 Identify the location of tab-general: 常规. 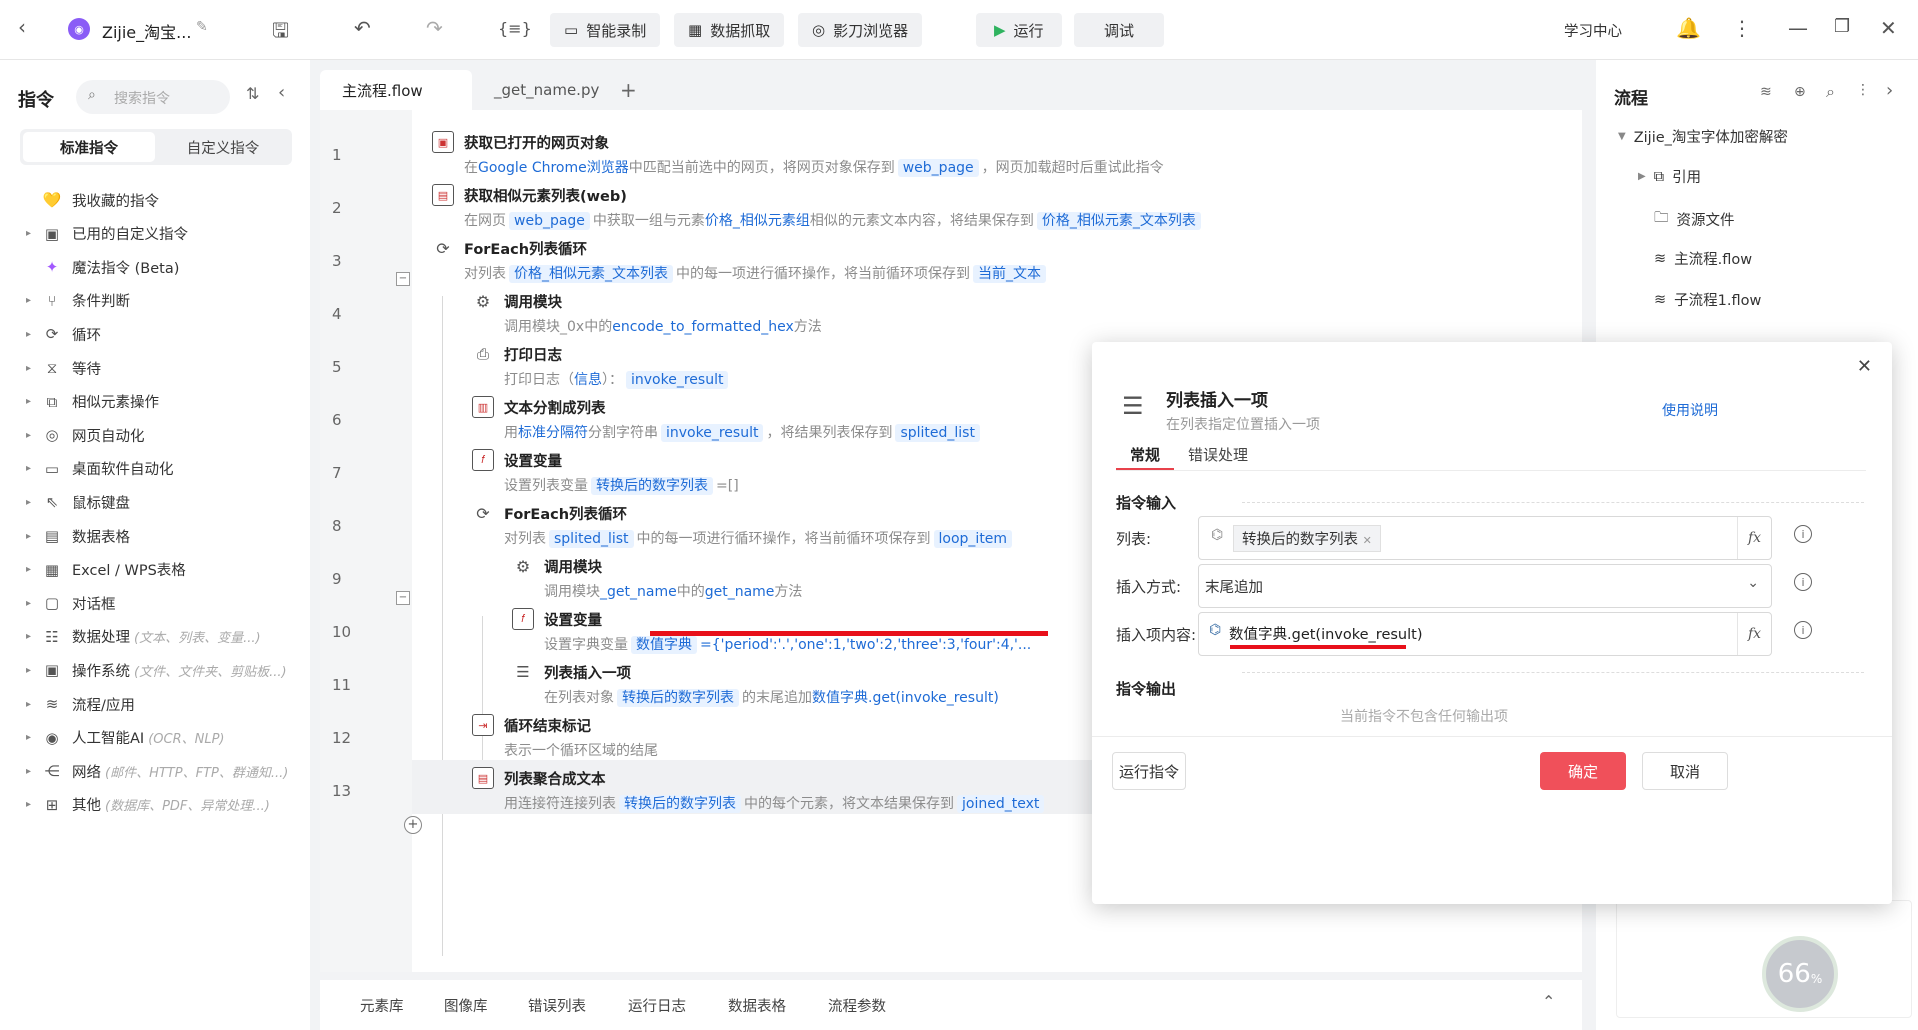
(1145, 454).